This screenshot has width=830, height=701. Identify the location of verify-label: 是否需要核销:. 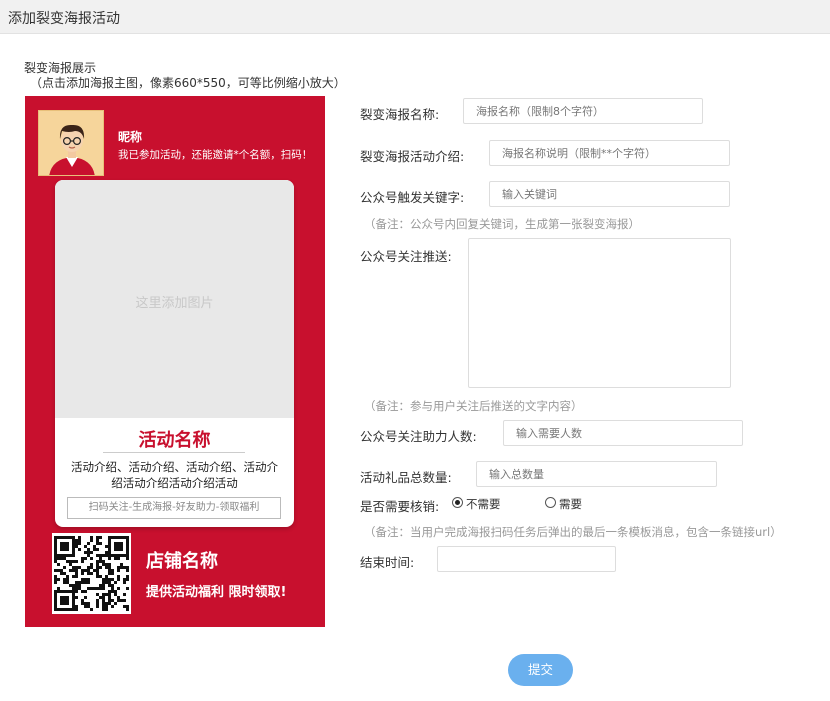
(400, 506).